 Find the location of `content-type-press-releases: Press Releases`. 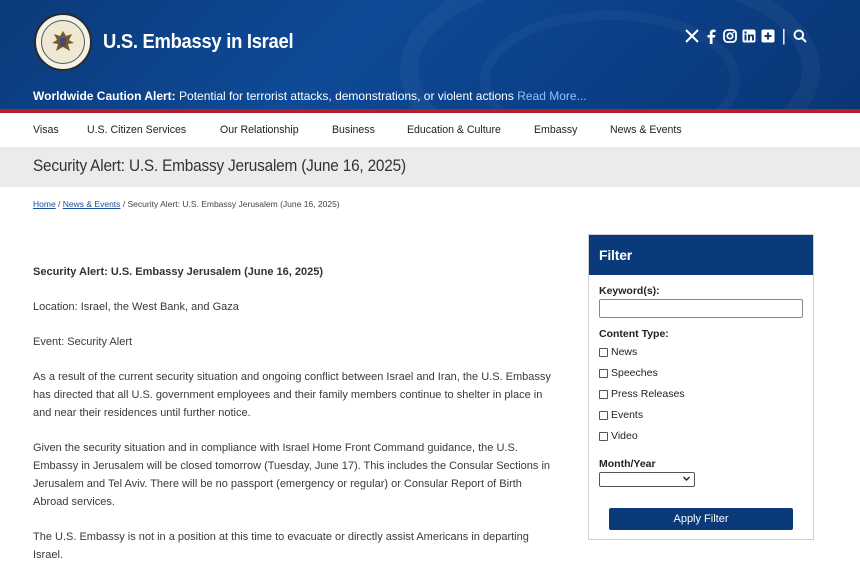

content-type-press-releases: Press Releases is located at coordinates (642, 394).